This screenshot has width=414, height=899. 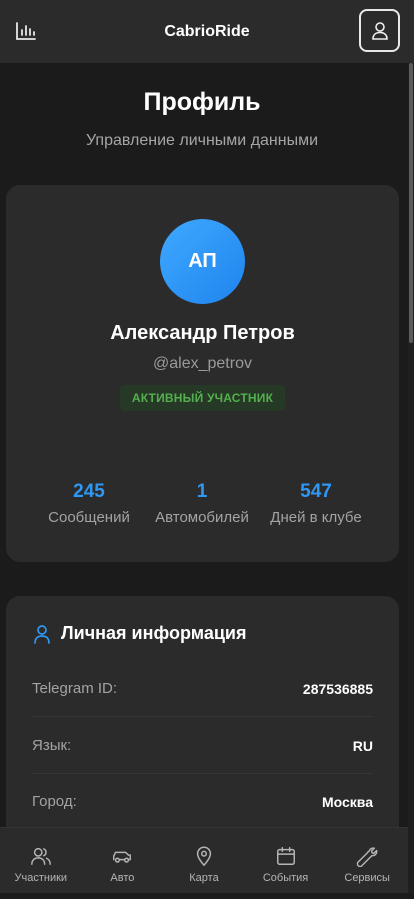 I want to click on user-name: Александр Петров, so click(x=202, y=333).